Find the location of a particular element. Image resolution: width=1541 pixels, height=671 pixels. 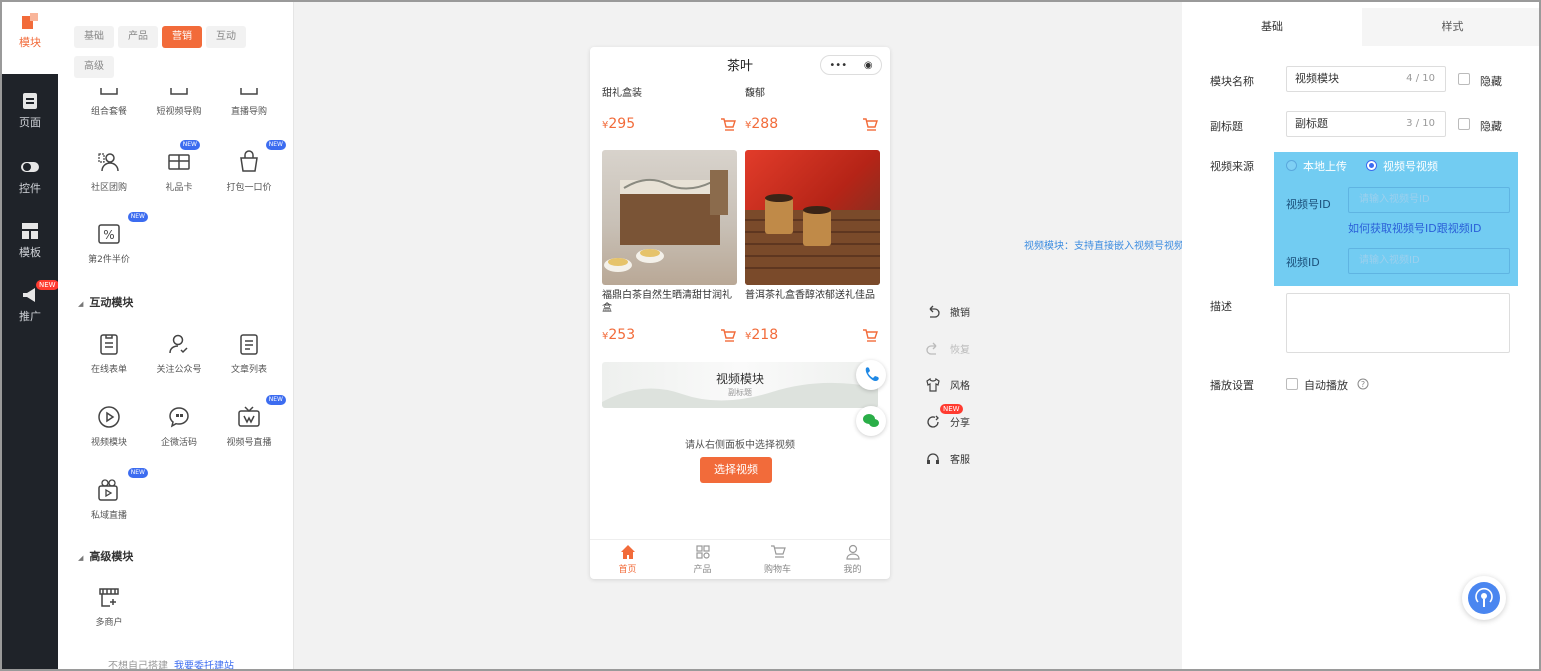

page-icon is located at coordinates (30, 101).